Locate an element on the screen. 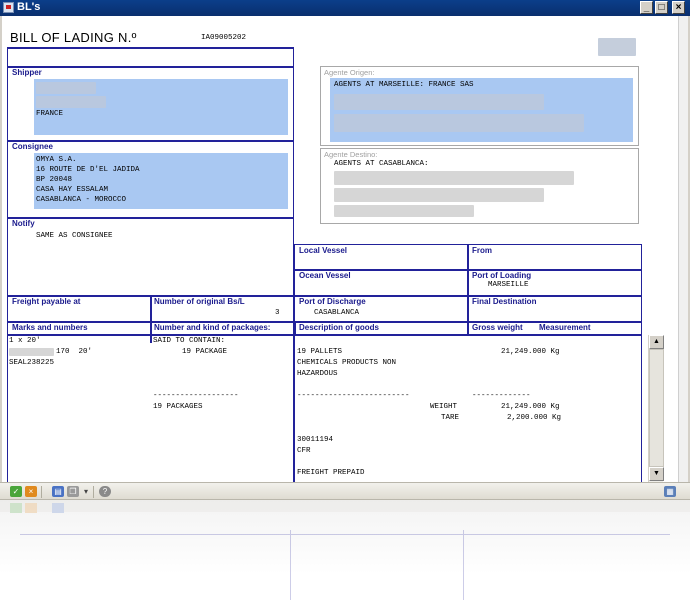  original-bsl-value: 3 is located at coordinates (277, 313).